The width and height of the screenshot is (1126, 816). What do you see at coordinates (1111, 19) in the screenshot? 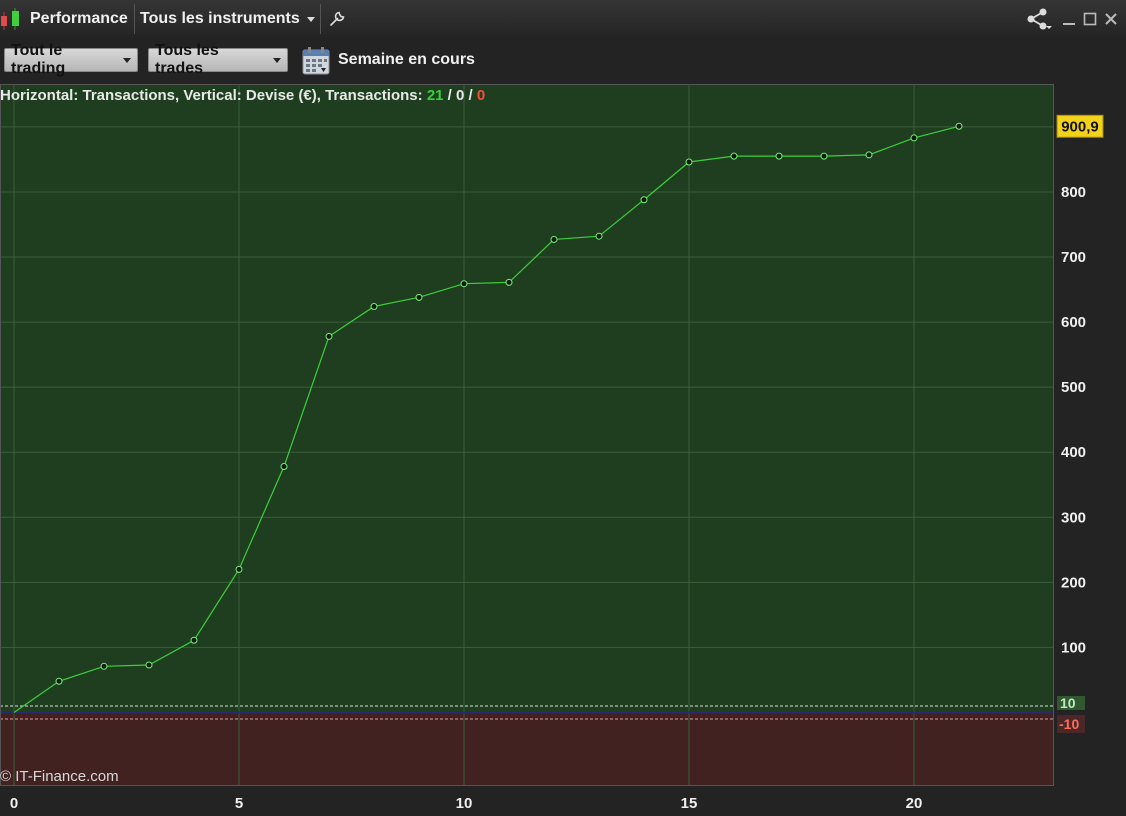
I see `close-icon` at bounding box center [1111, 19].